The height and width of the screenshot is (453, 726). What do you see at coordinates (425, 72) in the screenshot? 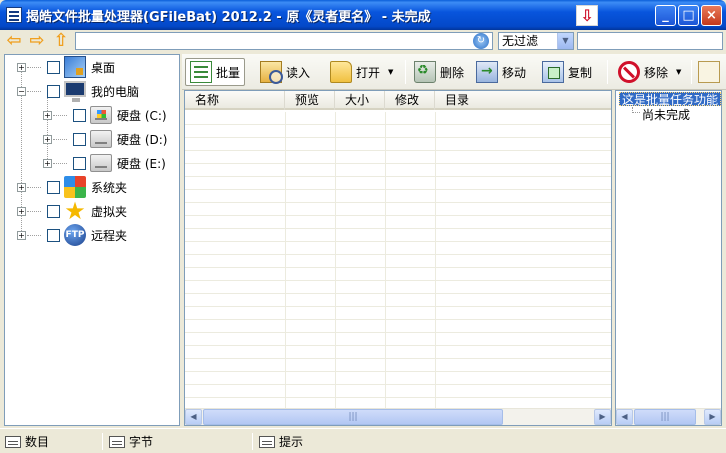
I see `recycle-bin-icon` at bounding box center [425, 72].